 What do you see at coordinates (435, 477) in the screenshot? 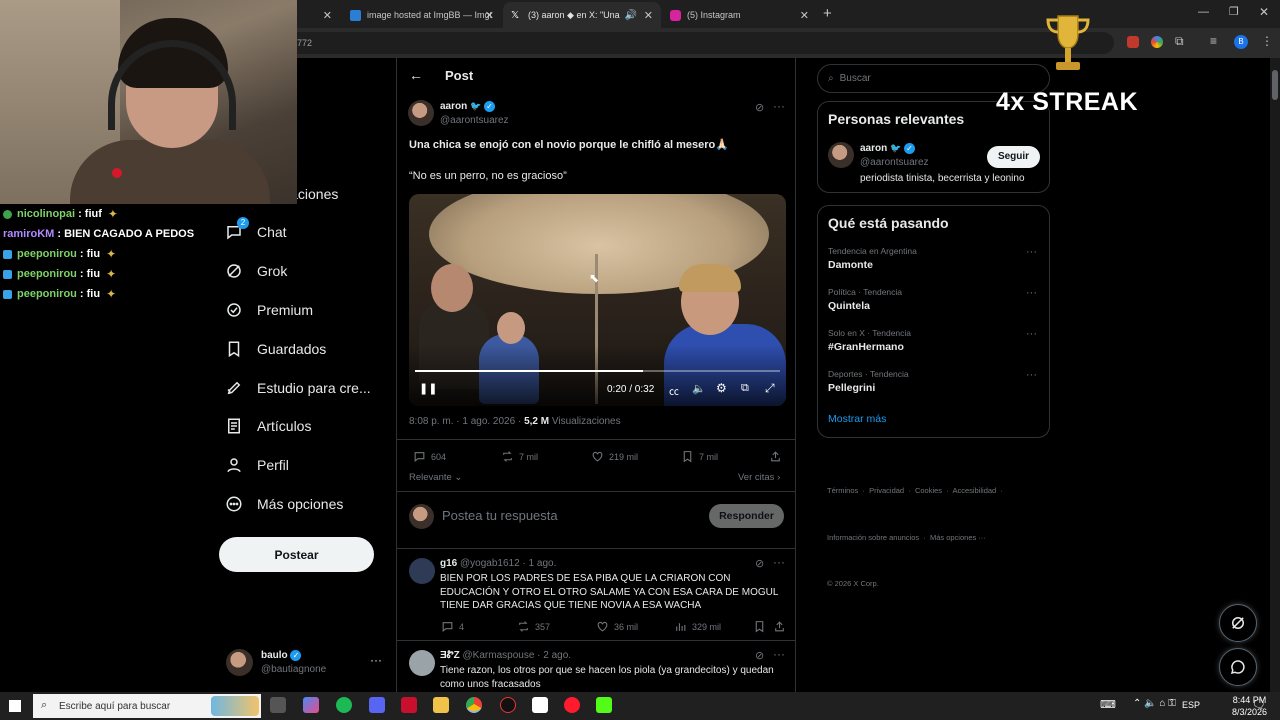
I see `sort-dropdown: Relevante ⌄` at bounding box center [435, 477].